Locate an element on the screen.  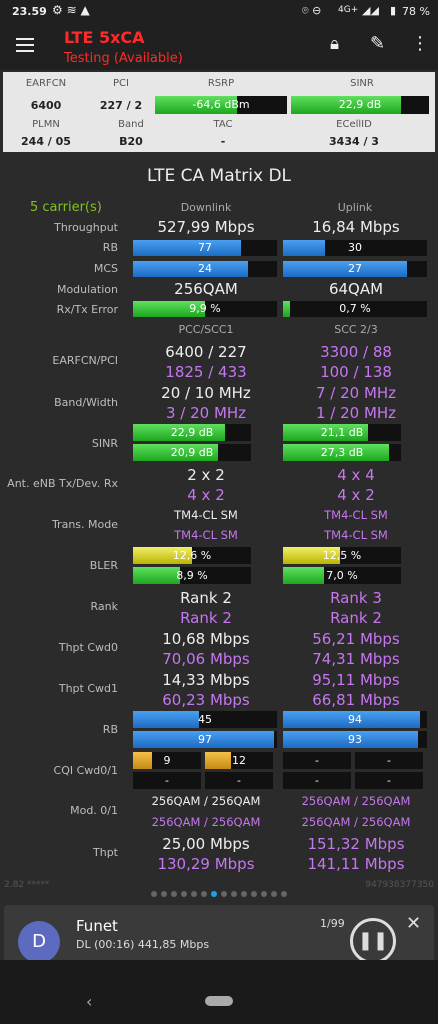
c1-modulation01-b: 256QAM / 256QAM is located at coordinates (206, 822).